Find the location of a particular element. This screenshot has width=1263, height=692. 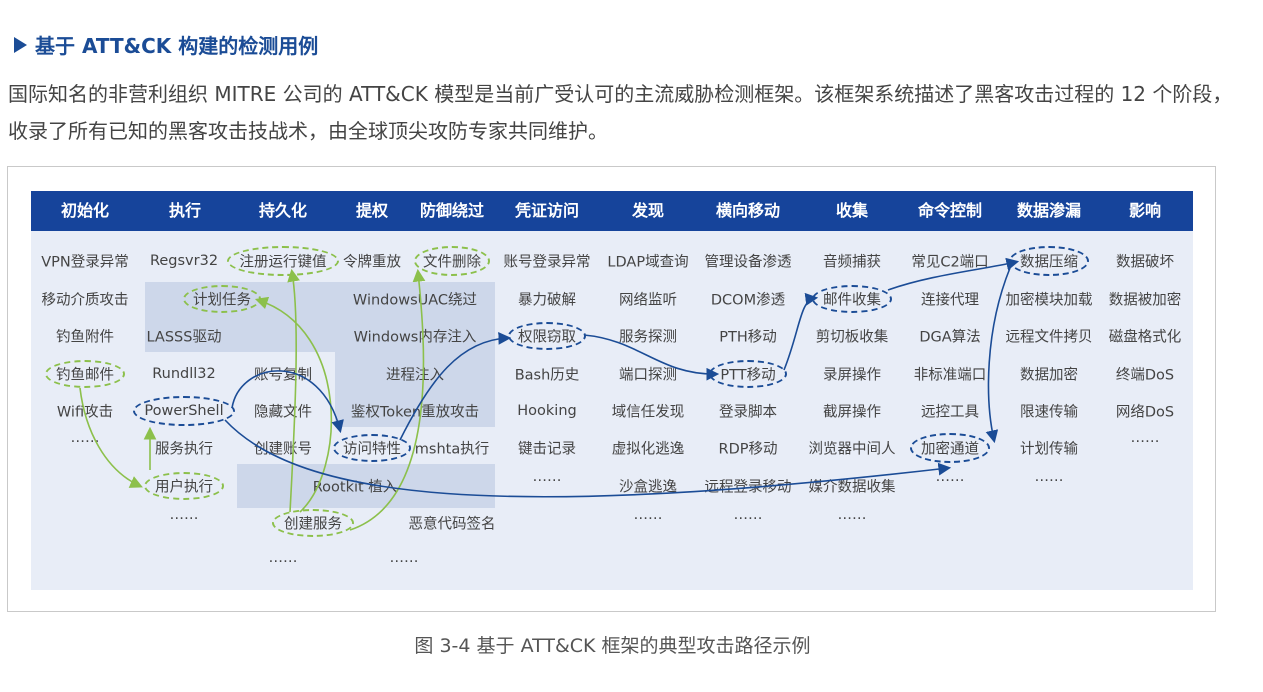

green-path-service-to-delete is located at coordinates (387, 399).